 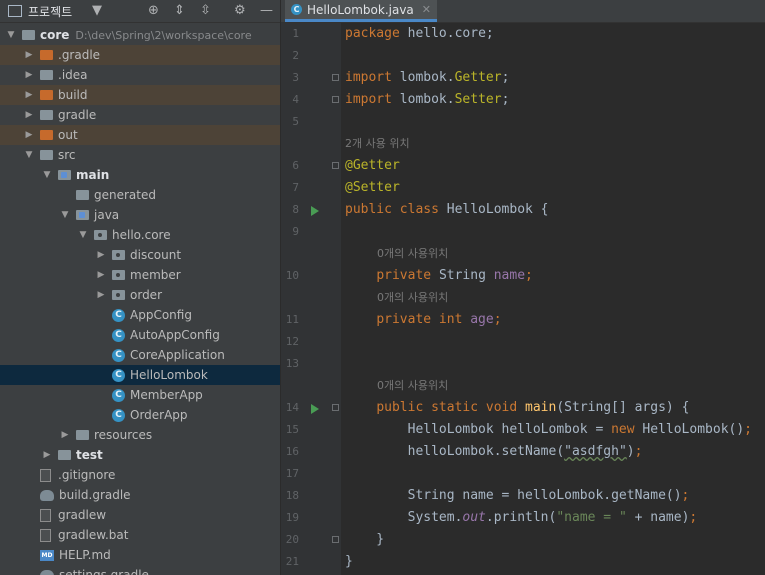 What do you see at coordinates (140, 435) in the screenshot?
I see `tree-item: ▶ resources` at bounding box center [140, 435].